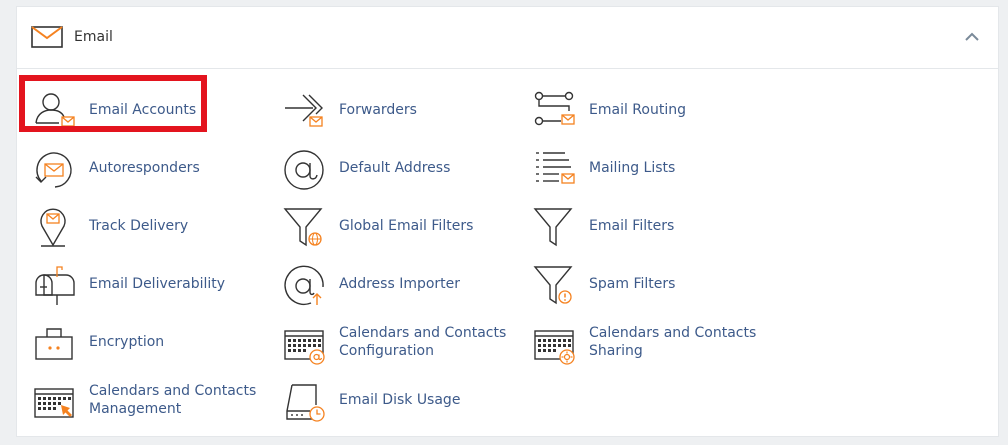 This screenshot has width=1008, height=445. I want to click on item-email-routing: Email Routing, so click(637, 110).